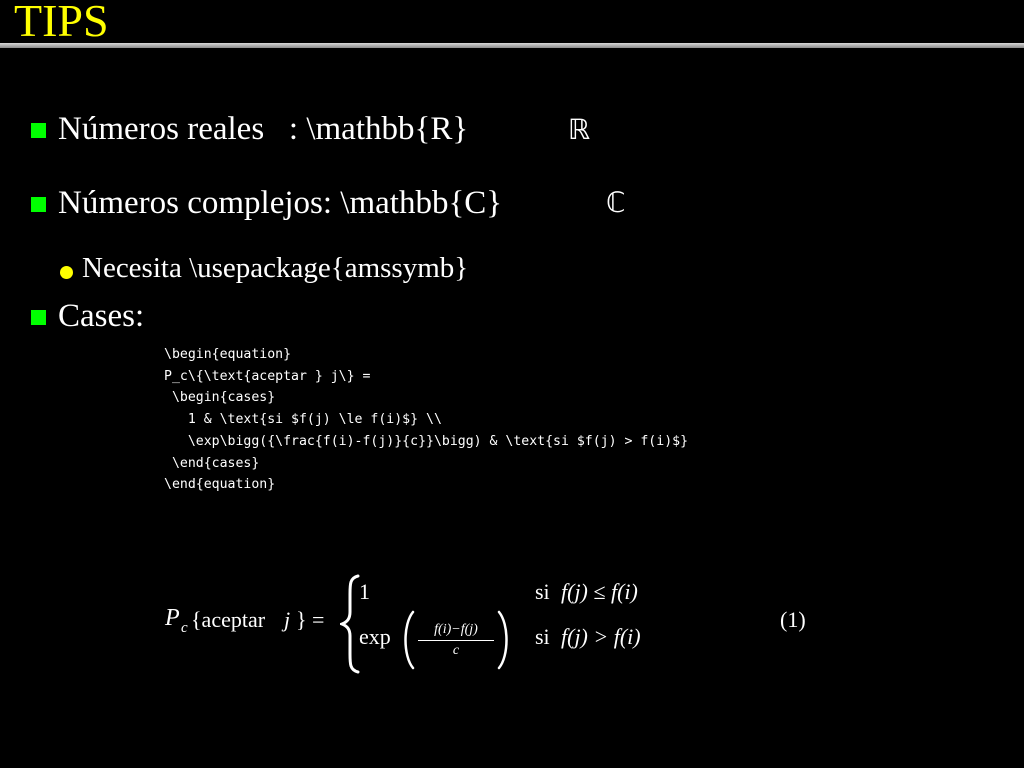 The height and width of the screenshot is (768, 1024). What do you see at coordinates (275, 268) in the screenshot?
I see `subbullet-amssymb-text: Necesita \usepackage{amssymb}` at bounding box center [275, 268].